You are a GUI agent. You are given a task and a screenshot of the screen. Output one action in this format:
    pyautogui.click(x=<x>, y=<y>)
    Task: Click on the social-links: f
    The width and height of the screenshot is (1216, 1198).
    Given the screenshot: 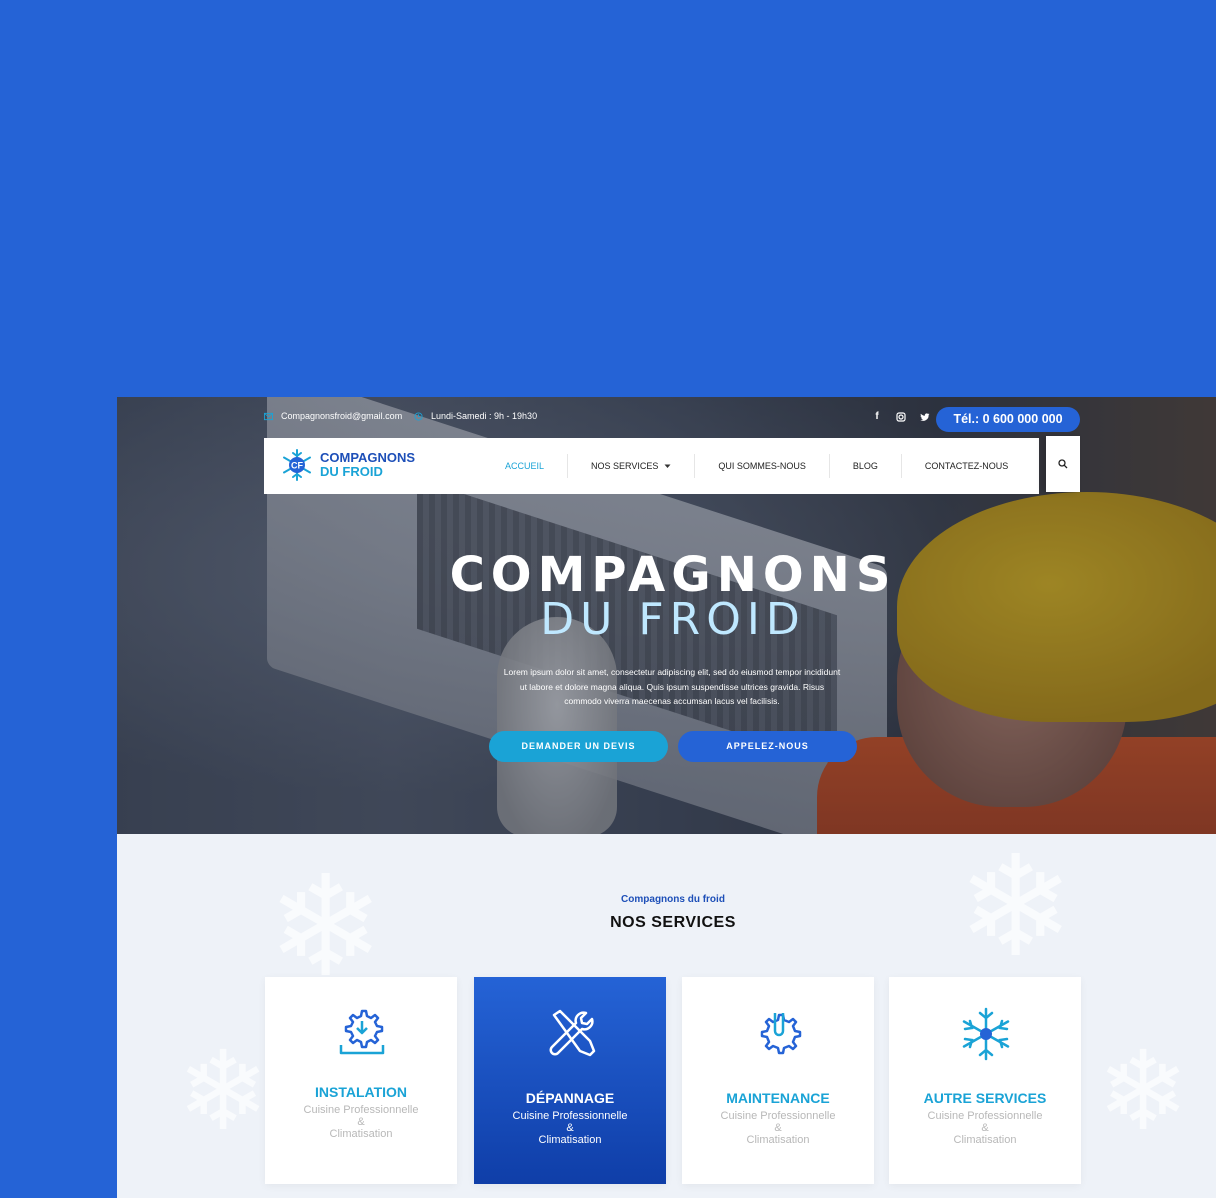 What is the action you would take?
    pyautogui.click(x=901, y=416)
    